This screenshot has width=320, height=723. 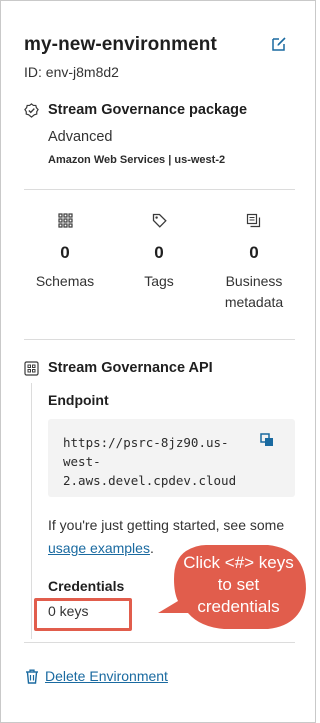 What do you see at coordinates (71, 72) in the screenshot?
I see `environment-id: ID: env-j8m8d2` at bounding box center [71, 72].